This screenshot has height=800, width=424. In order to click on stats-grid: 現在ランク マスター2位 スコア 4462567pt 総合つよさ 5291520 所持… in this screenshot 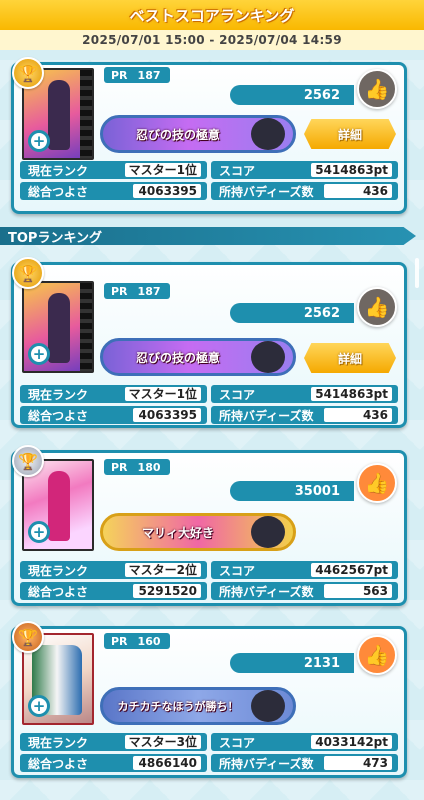, I will do `click(209, 580)`.